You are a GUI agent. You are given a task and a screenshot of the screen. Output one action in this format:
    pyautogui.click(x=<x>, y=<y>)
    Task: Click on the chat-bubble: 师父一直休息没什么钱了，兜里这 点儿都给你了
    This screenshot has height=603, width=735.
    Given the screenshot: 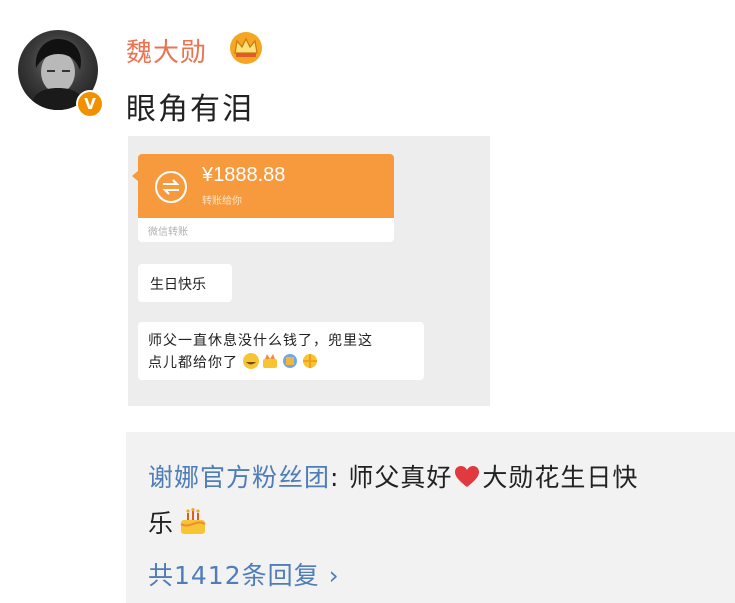 What is the action you would take?
    pyautogui.click(x=281, y=351)
    